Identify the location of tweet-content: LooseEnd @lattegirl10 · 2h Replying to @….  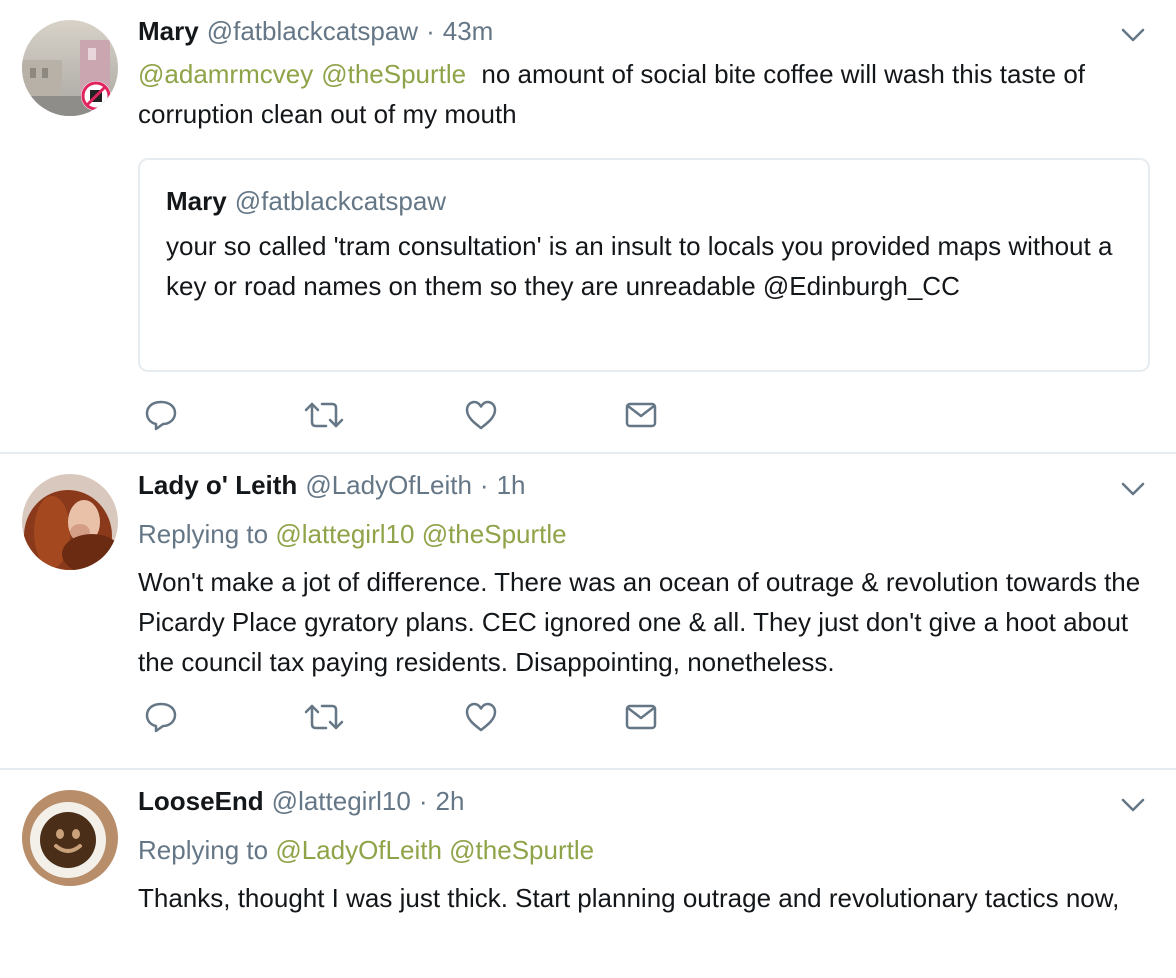
(644, 852).